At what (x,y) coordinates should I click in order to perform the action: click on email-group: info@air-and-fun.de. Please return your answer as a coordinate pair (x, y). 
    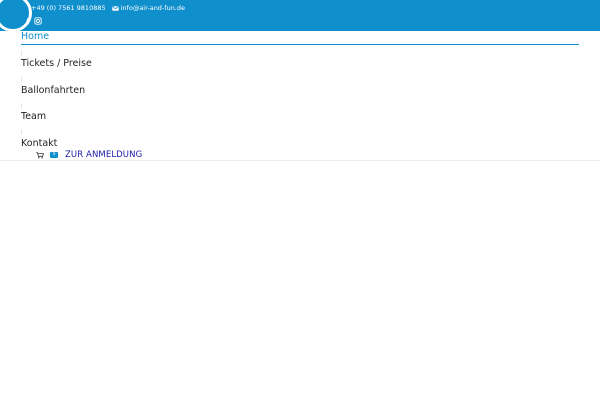
    Looking at the image, I should click on (148, 8).